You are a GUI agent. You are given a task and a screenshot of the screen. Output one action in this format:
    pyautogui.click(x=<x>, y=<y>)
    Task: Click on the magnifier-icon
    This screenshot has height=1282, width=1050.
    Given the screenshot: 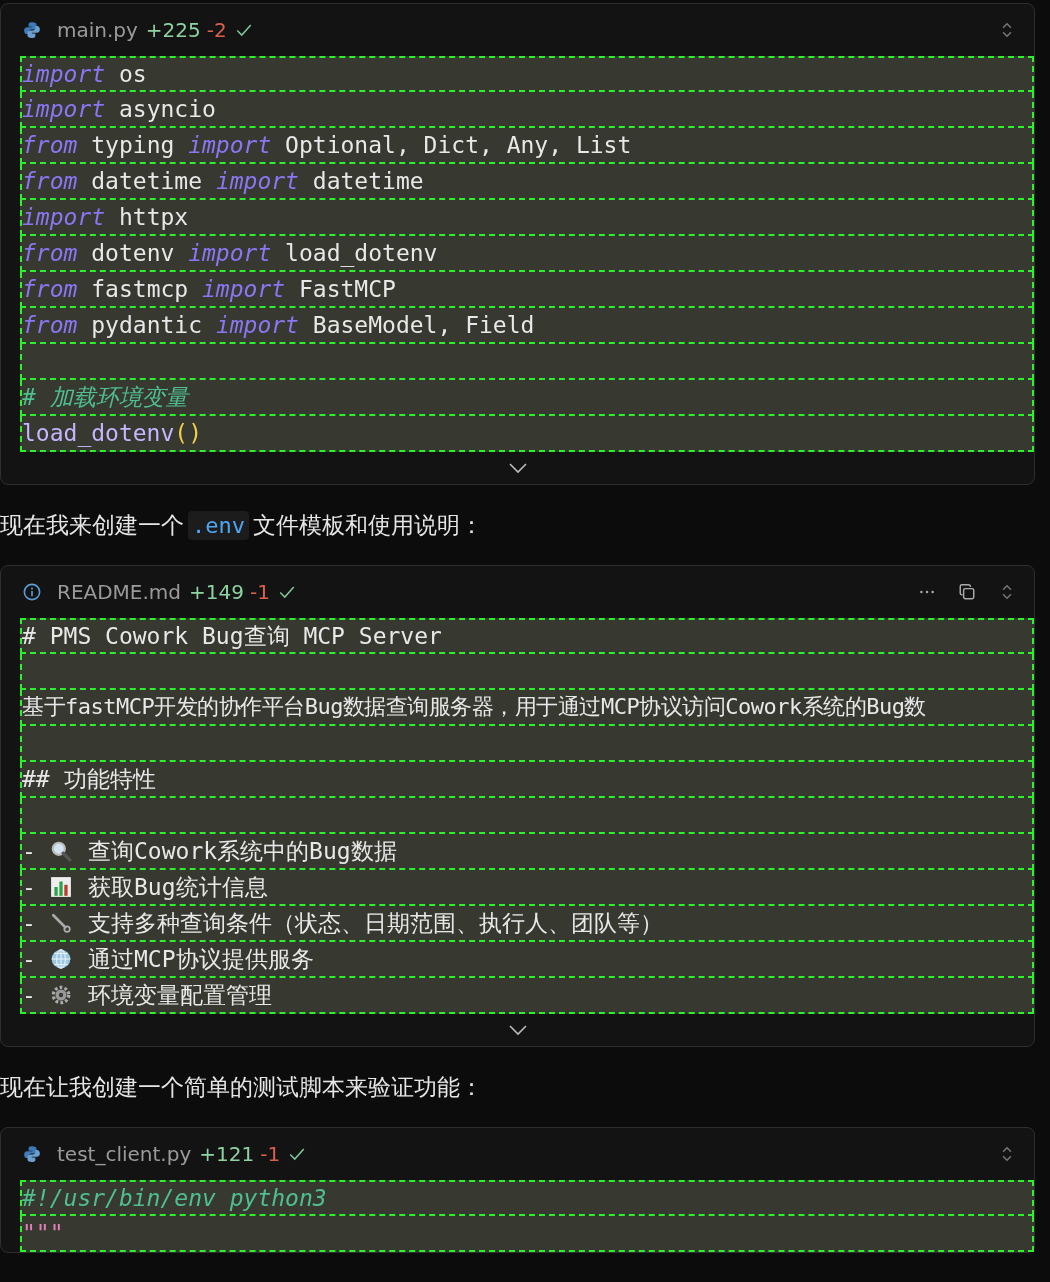 What is the action you would take?
    pyautogui.click(x=61, y=851)
    